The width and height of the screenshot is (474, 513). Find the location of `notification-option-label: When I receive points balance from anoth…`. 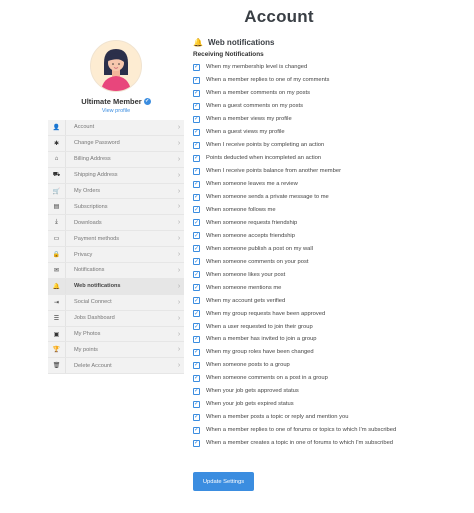

notification-option-label: When I receive points balance from anoth… is located at coordinates (274, 171).